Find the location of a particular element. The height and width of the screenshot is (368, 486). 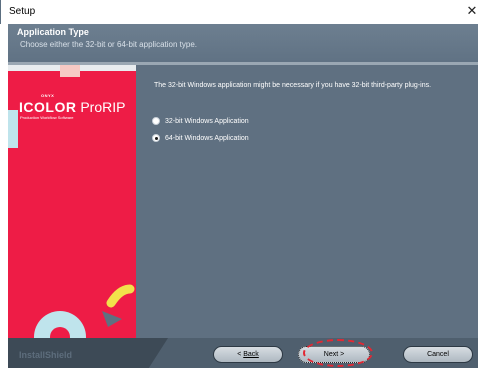

option-64bit-label: 64-bit Windows Application is located at coordinates (207, 138).